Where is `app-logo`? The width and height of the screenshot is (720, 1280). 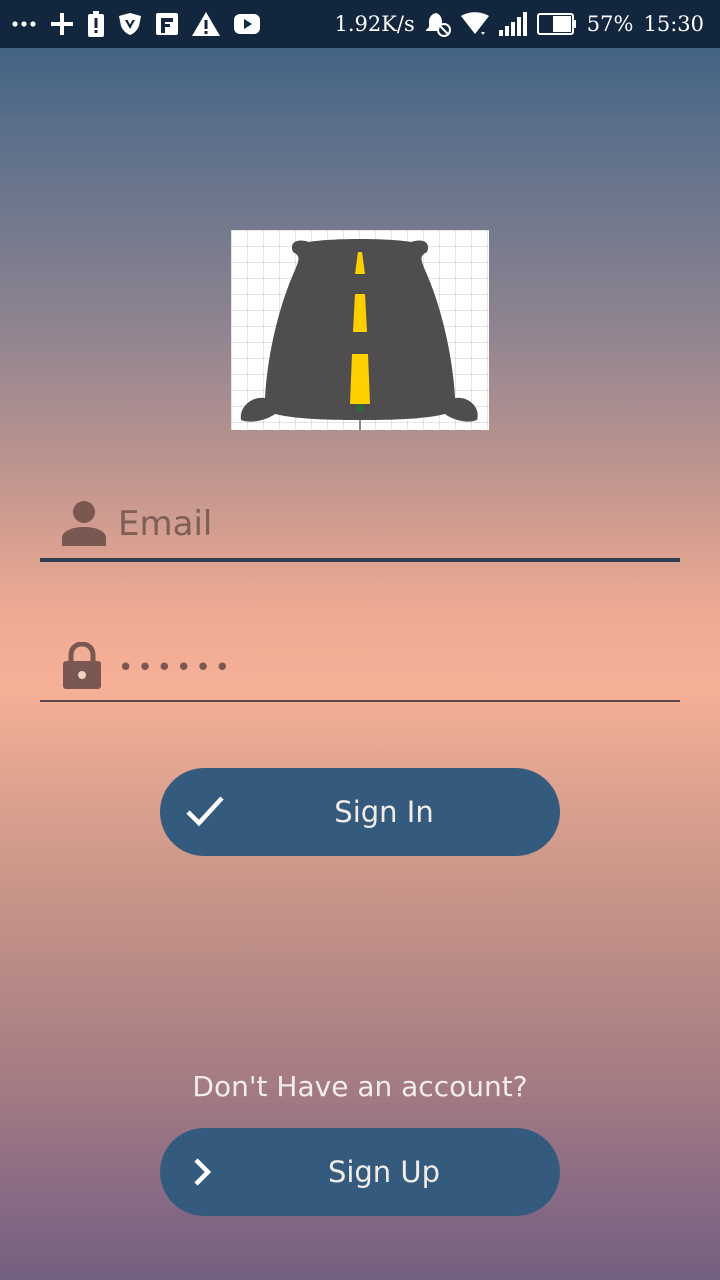 app-logo is located at coordinates (360, 330).